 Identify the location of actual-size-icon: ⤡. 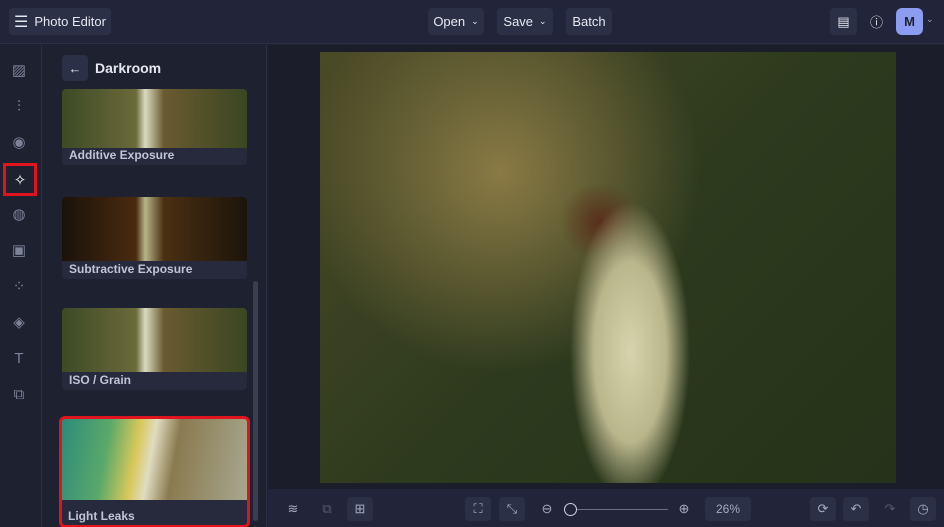
(512, 509).